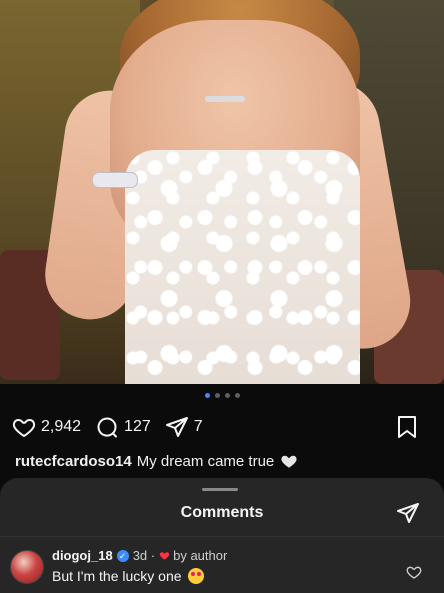  I want to click on comment-bubble-icon, so click(107, 427).